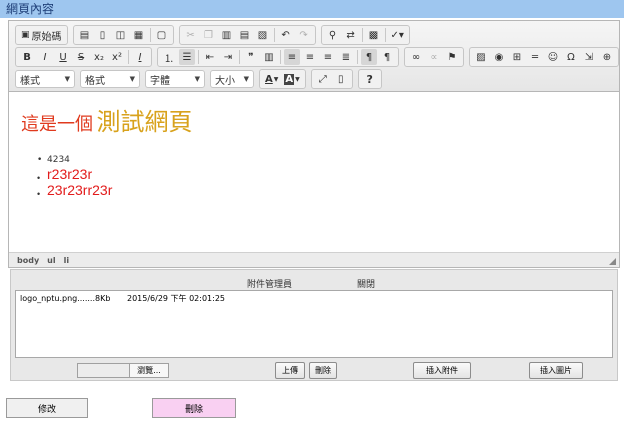 The image size is (624, 423). I want to click on path-item-ul: ul, so click(51, 260).